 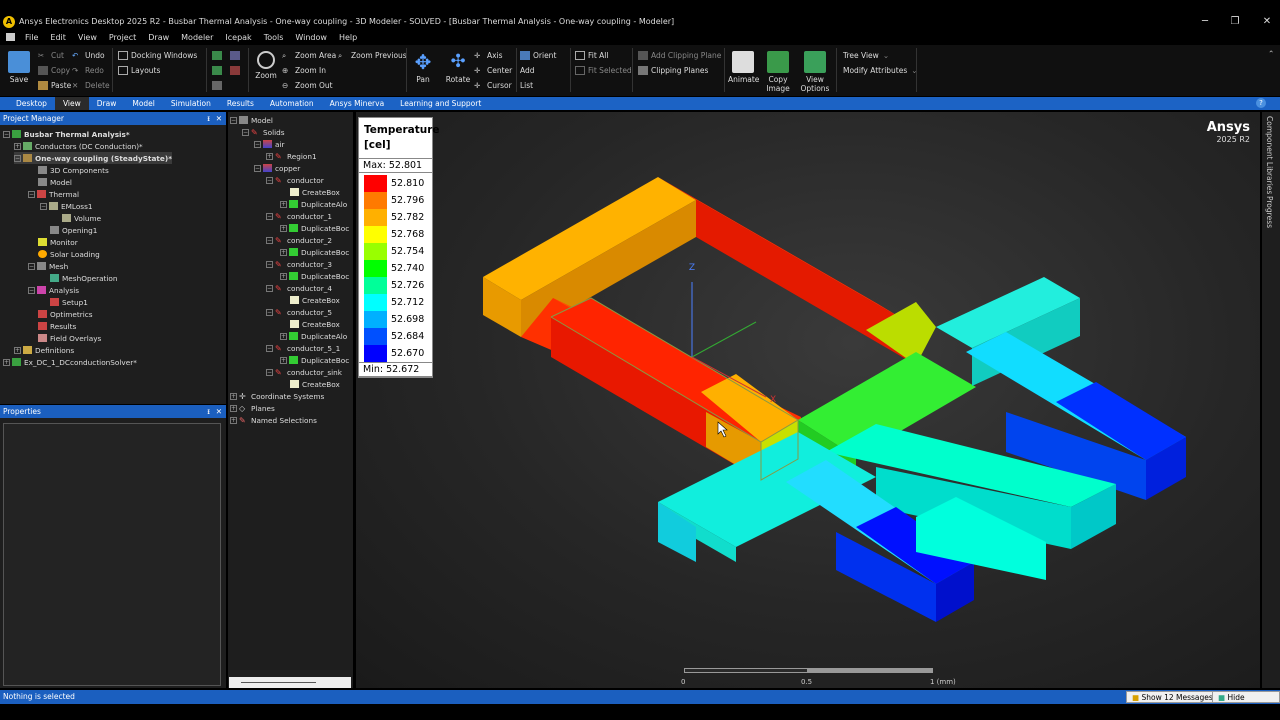 I want to click on tree-item: Setup1, so click(x=69, y=302).